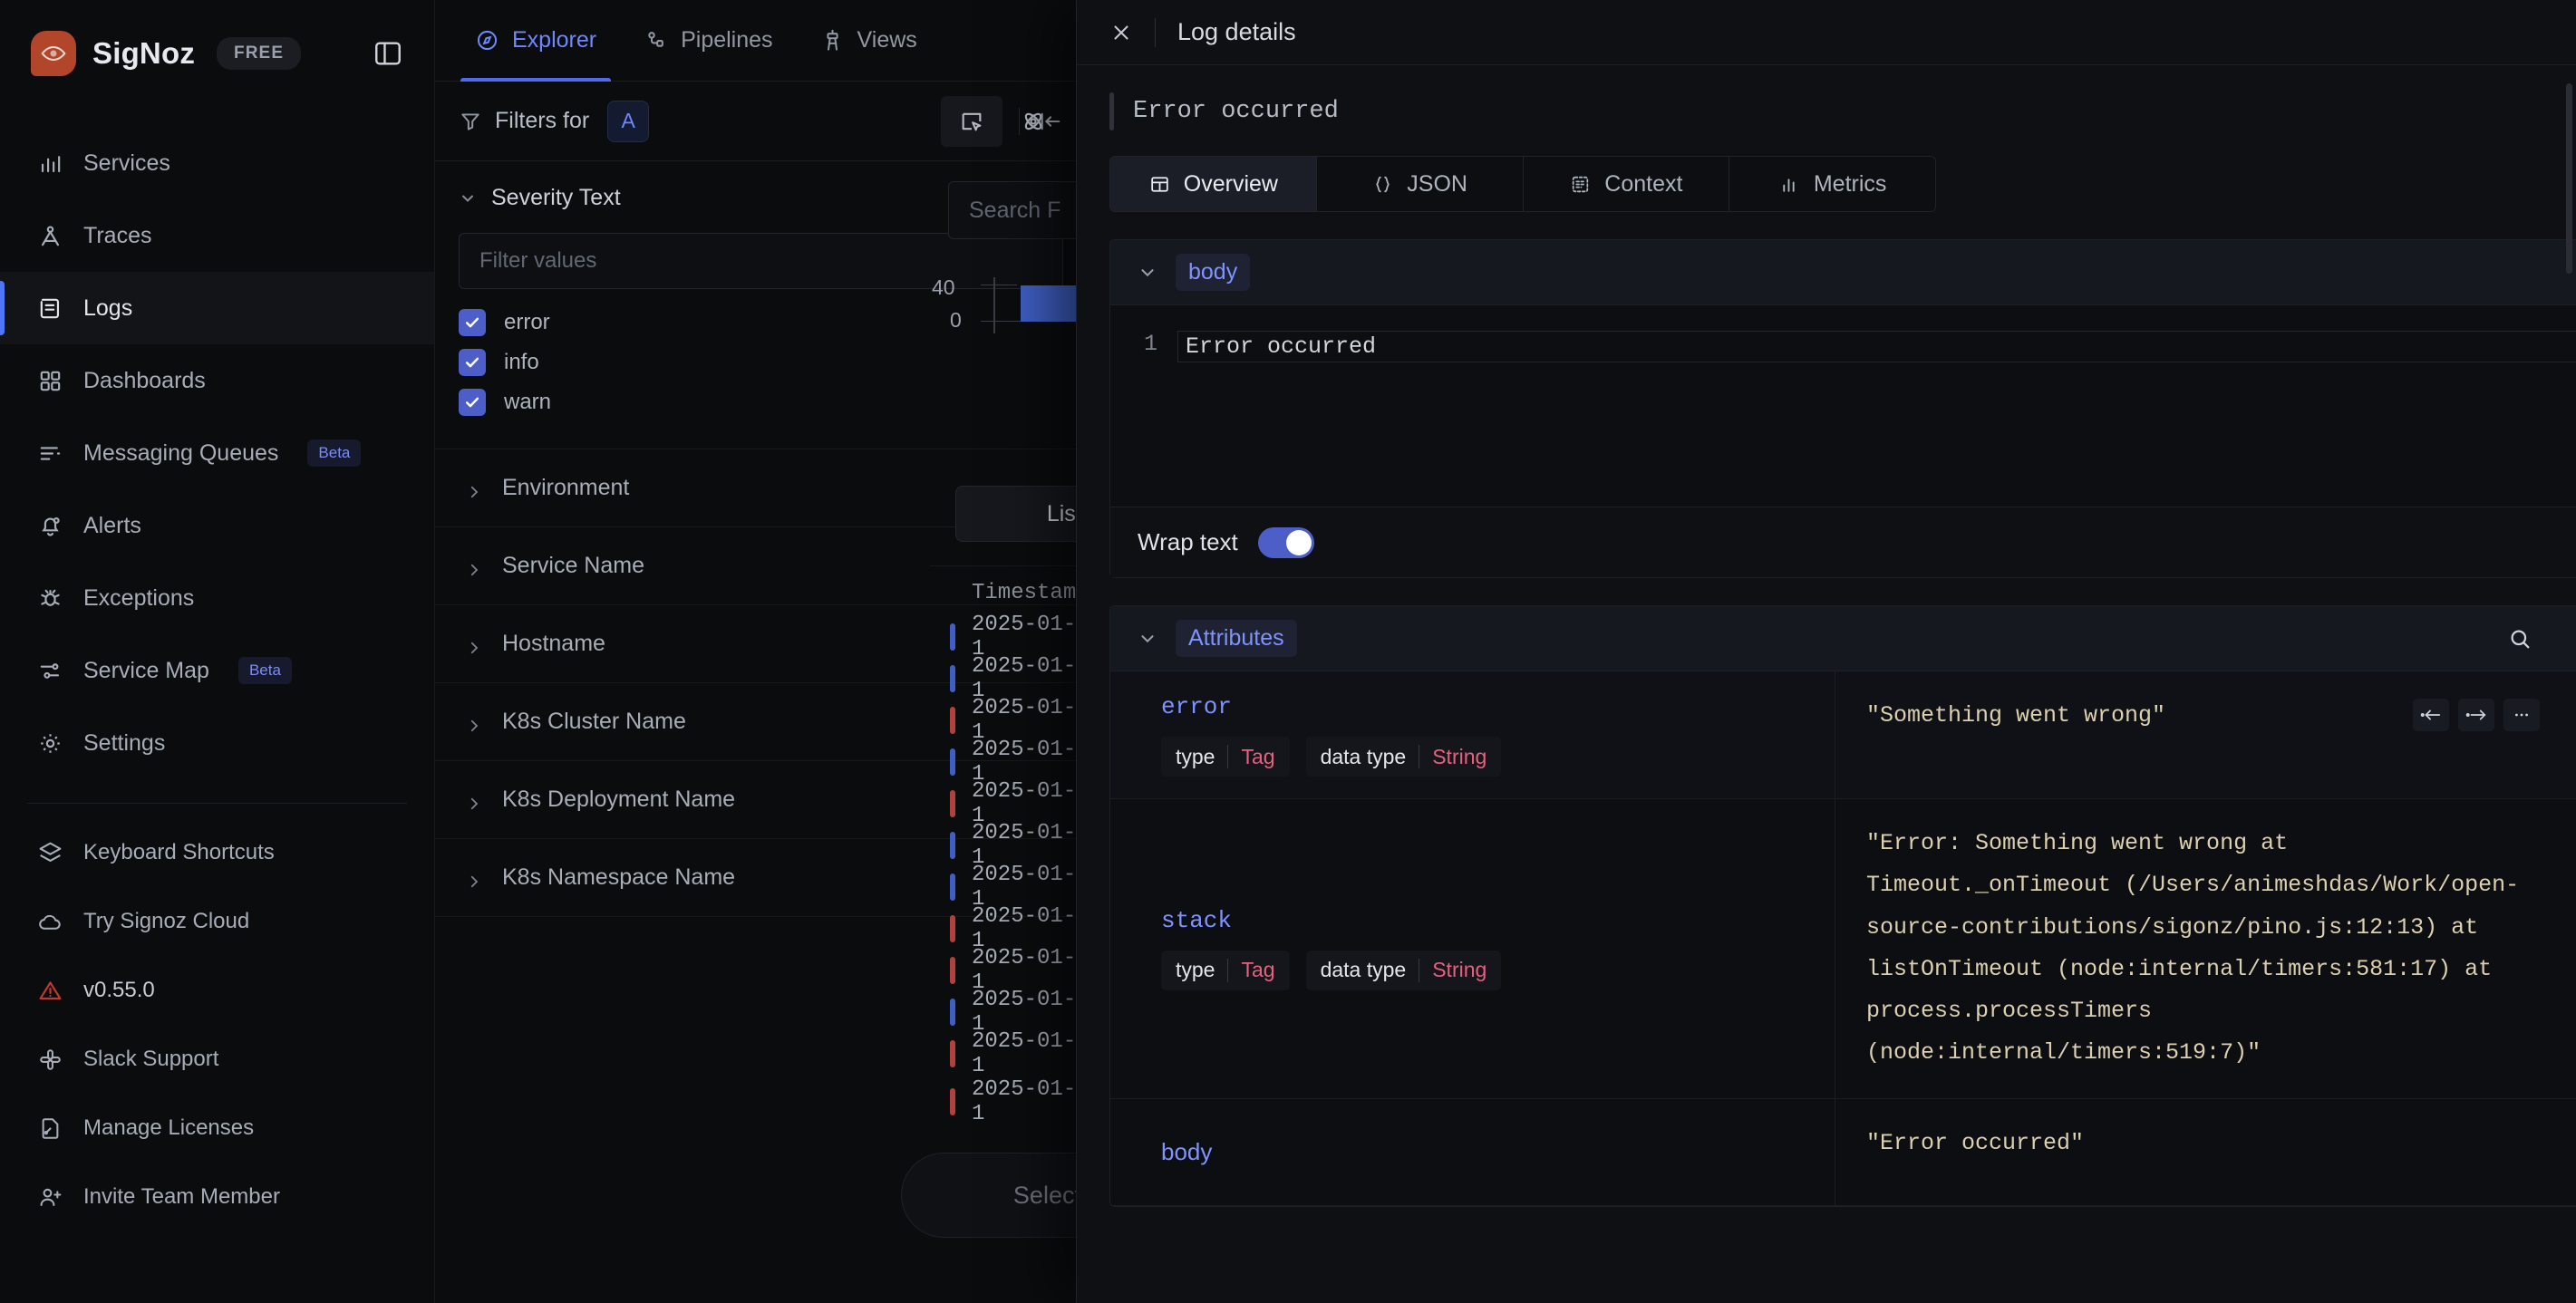  Describe the element at coordinates (259, 53) in the screenshot. I see `plan-badge: FREE` at that location.